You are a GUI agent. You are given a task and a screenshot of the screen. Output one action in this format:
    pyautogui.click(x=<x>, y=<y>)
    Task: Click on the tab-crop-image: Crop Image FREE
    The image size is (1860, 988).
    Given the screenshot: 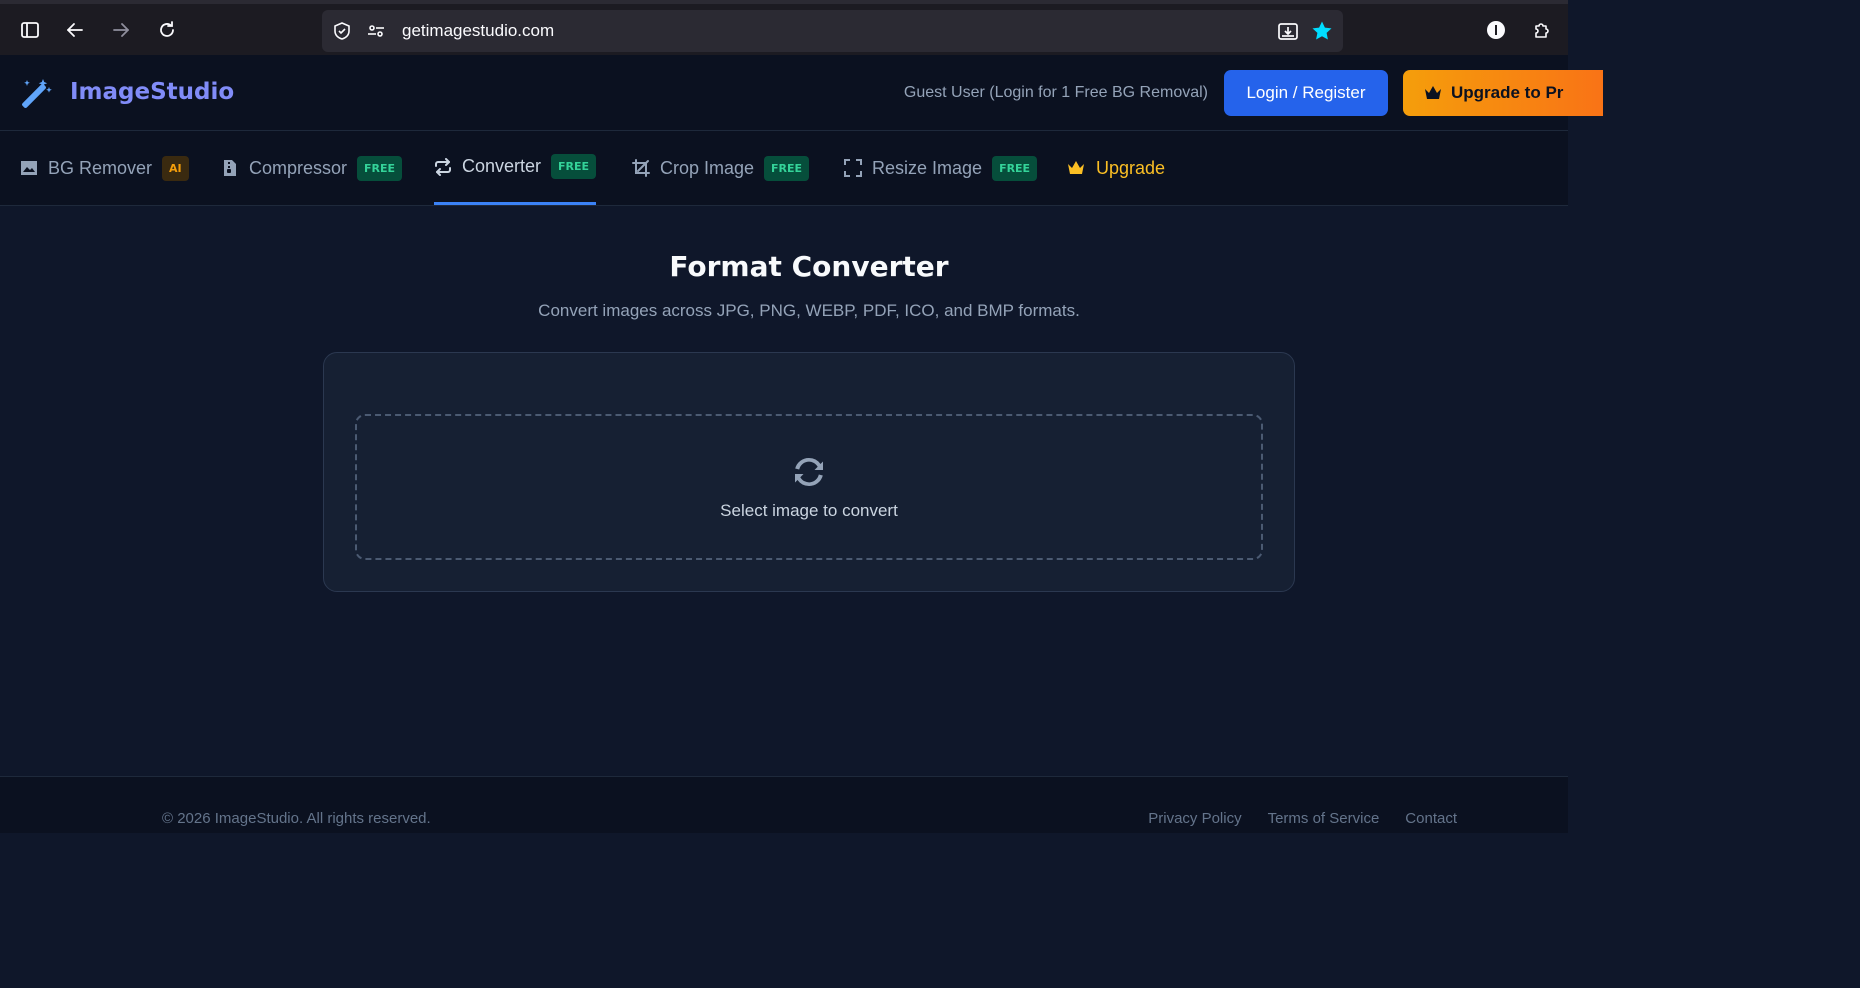 What is the action you would take?
    pyautogui.click(x=721, y=168)
    